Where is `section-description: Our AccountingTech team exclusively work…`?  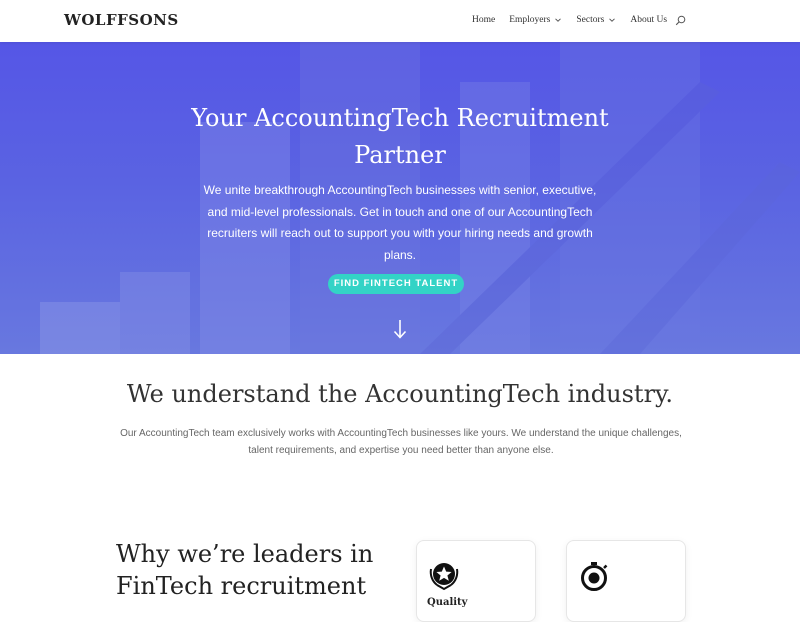 section-description: Our AccountingTech team exclusively work… is located at coordinates (401, 442).